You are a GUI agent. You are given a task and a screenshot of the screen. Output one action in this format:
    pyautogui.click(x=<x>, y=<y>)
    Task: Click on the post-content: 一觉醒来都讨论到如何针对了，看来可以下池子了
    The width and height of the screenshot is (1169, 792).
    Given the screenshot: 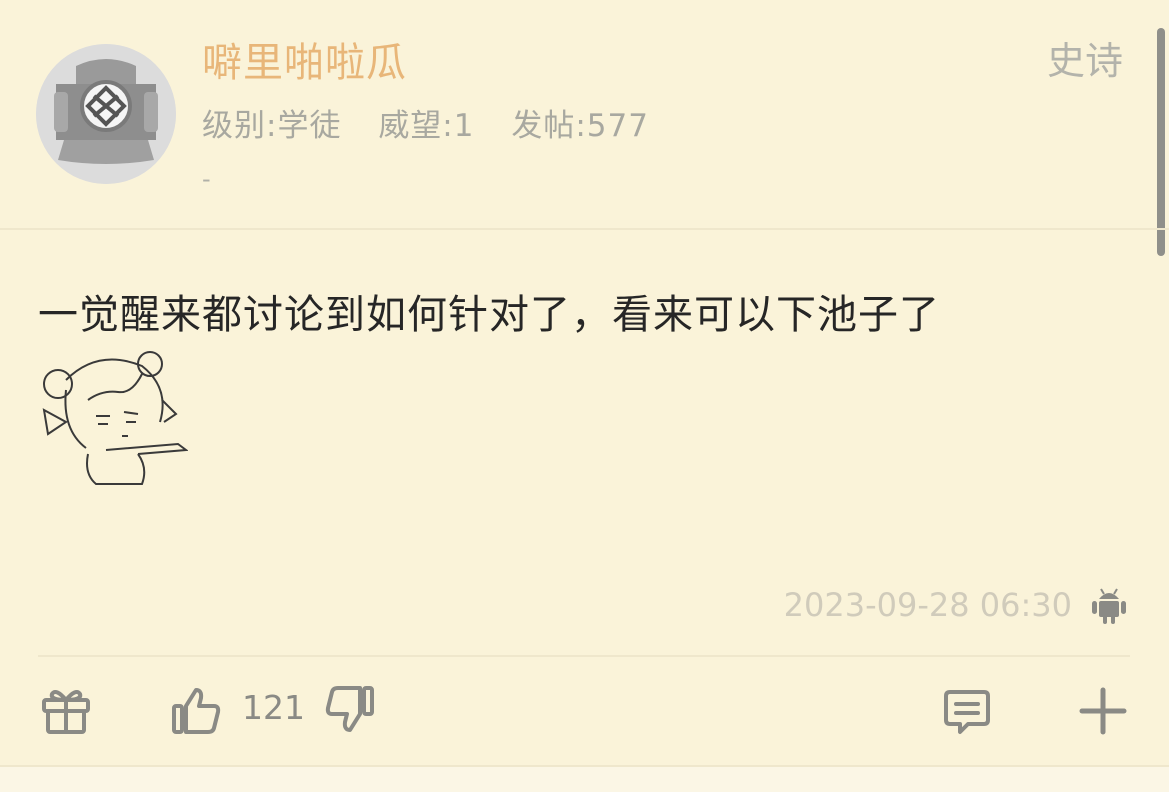 What is the action you would take?
    pyautogui.click(x=489, y=315)
    